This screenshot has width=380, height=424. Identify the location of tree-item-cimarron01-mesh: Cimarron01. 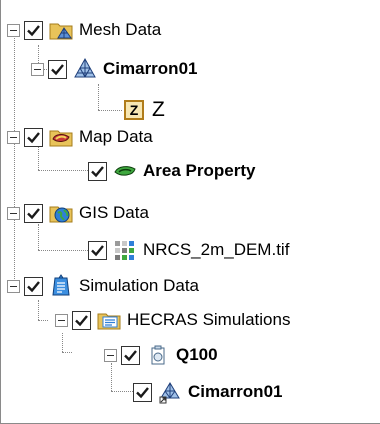
(114, 69).